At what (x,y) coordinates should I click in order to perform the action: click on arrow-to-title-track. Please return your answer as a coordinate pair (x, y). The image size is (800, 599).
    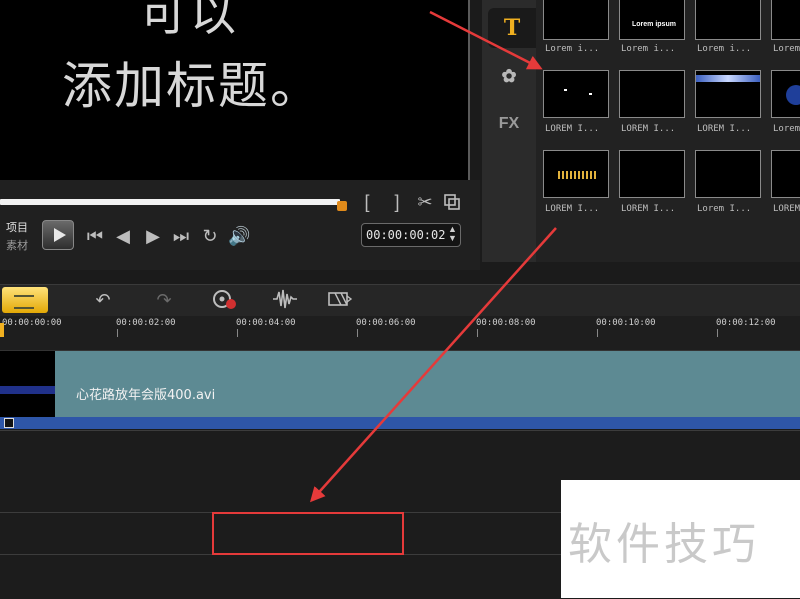
    Looking at the image, I should click on (433, 365).